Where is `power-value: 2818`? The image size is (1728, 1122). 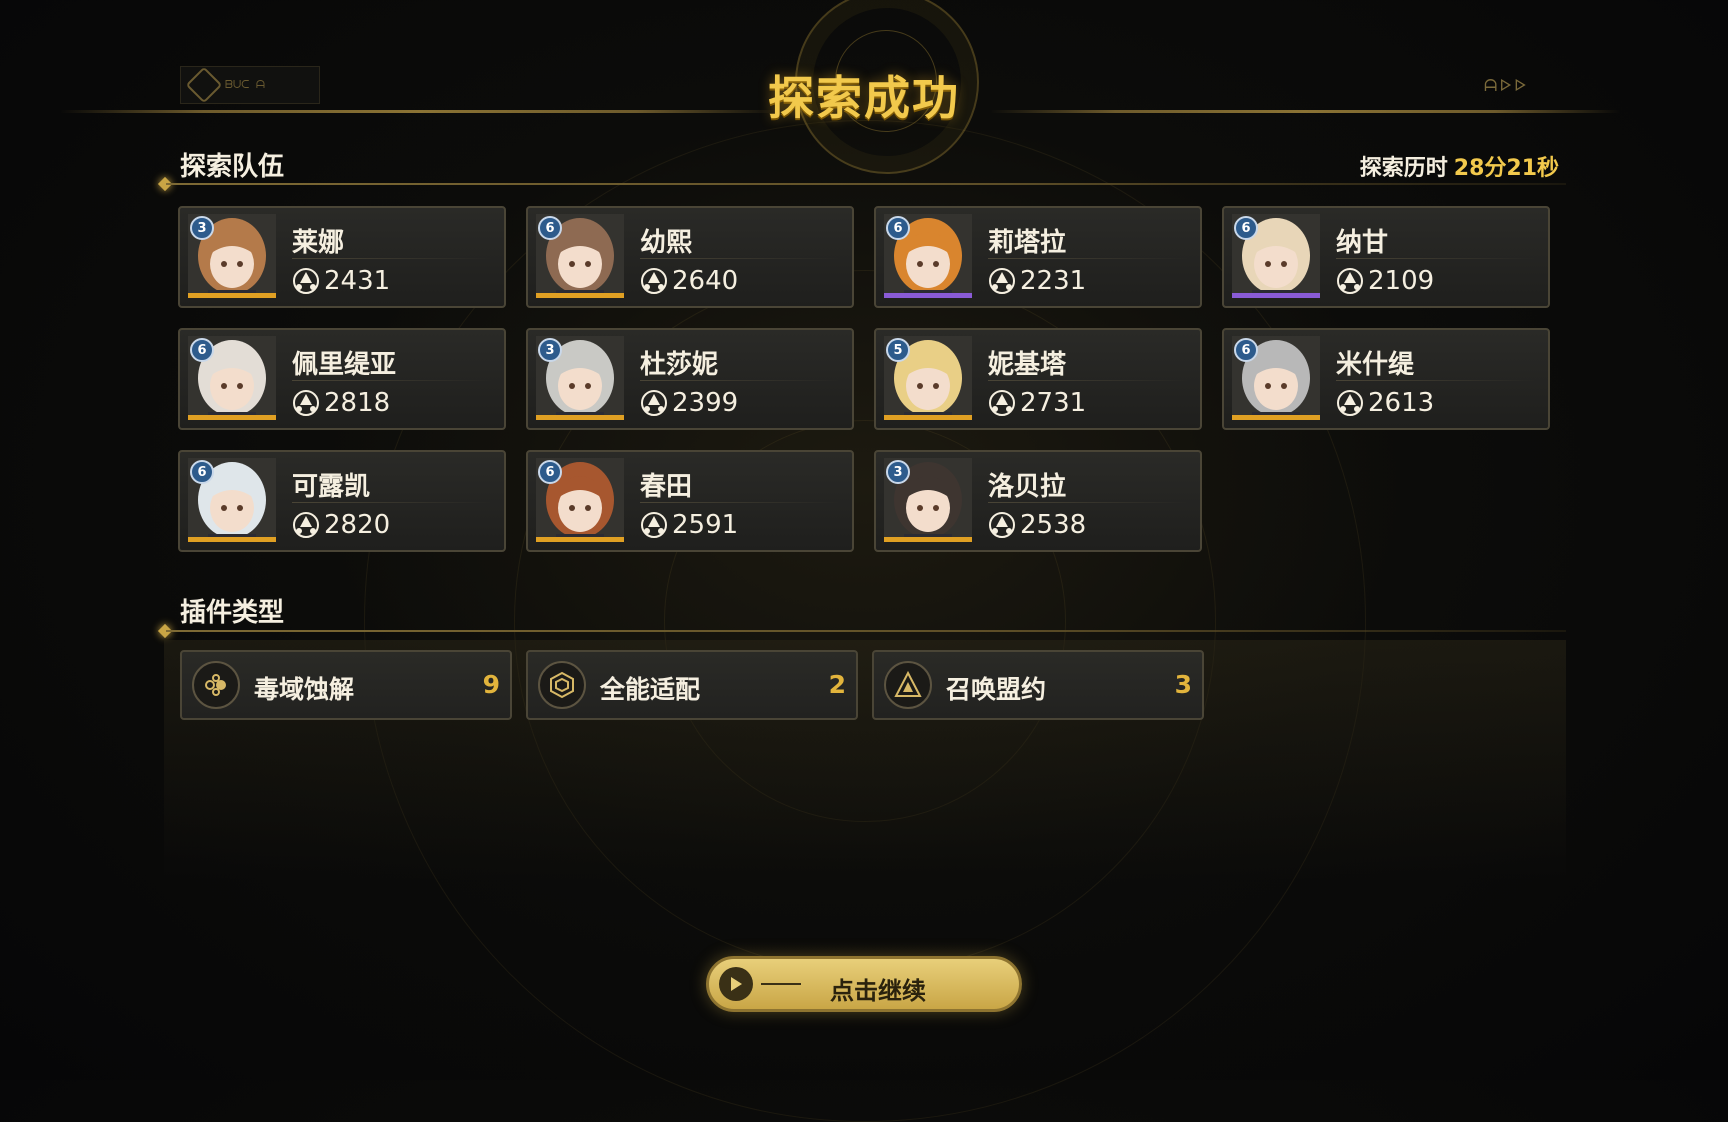
power-value: 2818 is located at coordinates (357, 403).